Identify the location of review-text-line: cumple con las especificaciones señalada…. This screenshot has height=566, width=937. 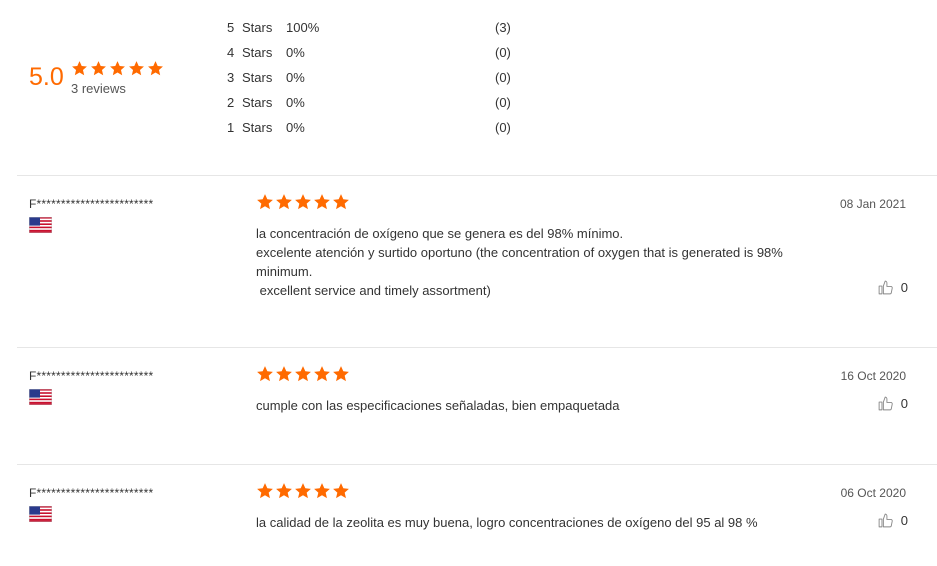
(438, 405).